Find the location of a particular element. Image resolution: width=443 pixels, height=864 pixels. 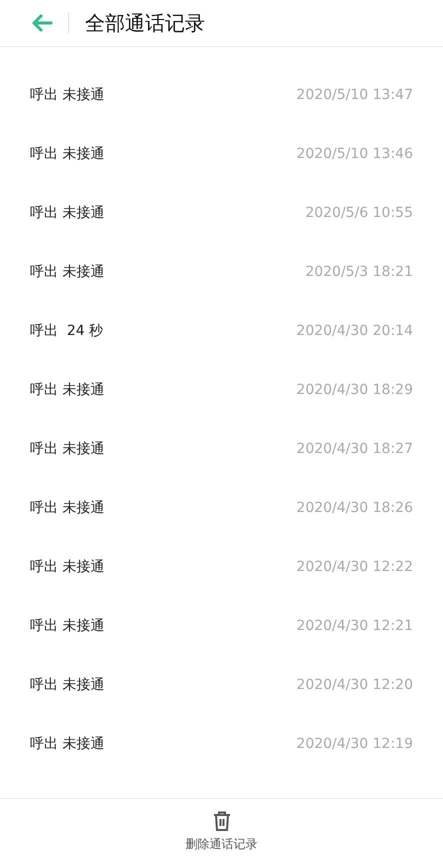

call-time: 2020/5/10 13:46 is located at coordinates (354, 154).